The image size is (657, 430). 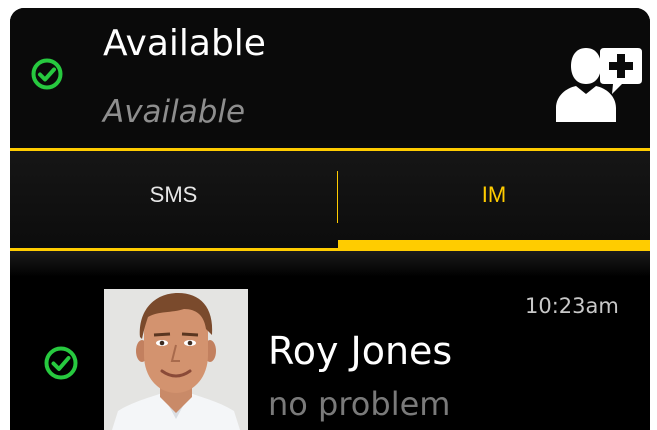 I want to click on tab-im: IM, so click(x=494, y=195).